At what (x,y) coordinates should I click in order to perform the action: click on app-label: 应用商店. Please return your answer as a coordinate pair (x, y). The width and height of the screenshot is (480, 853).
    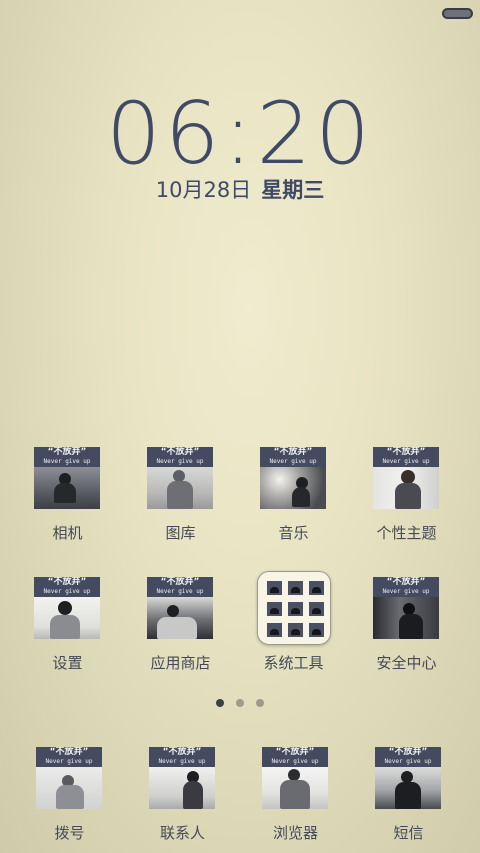
    Looking at the image, I should click on (180, 663).